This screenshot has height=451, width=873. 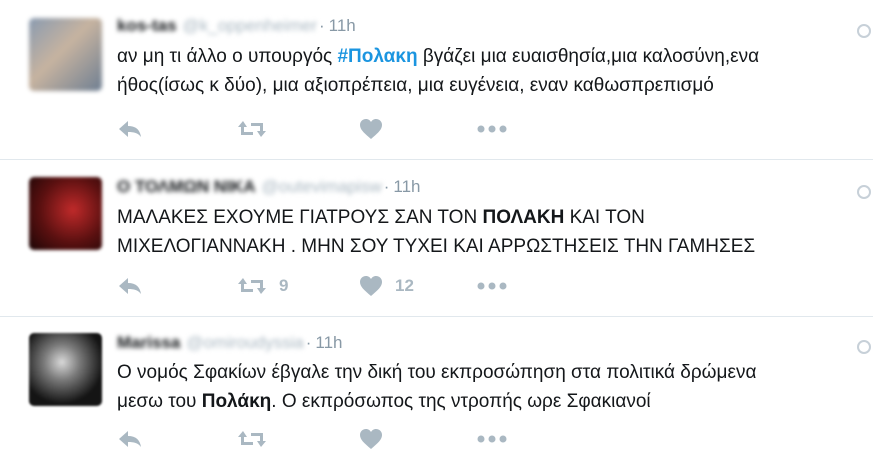 I want to click on retweet-count: 9, so click(x=284, y=285).